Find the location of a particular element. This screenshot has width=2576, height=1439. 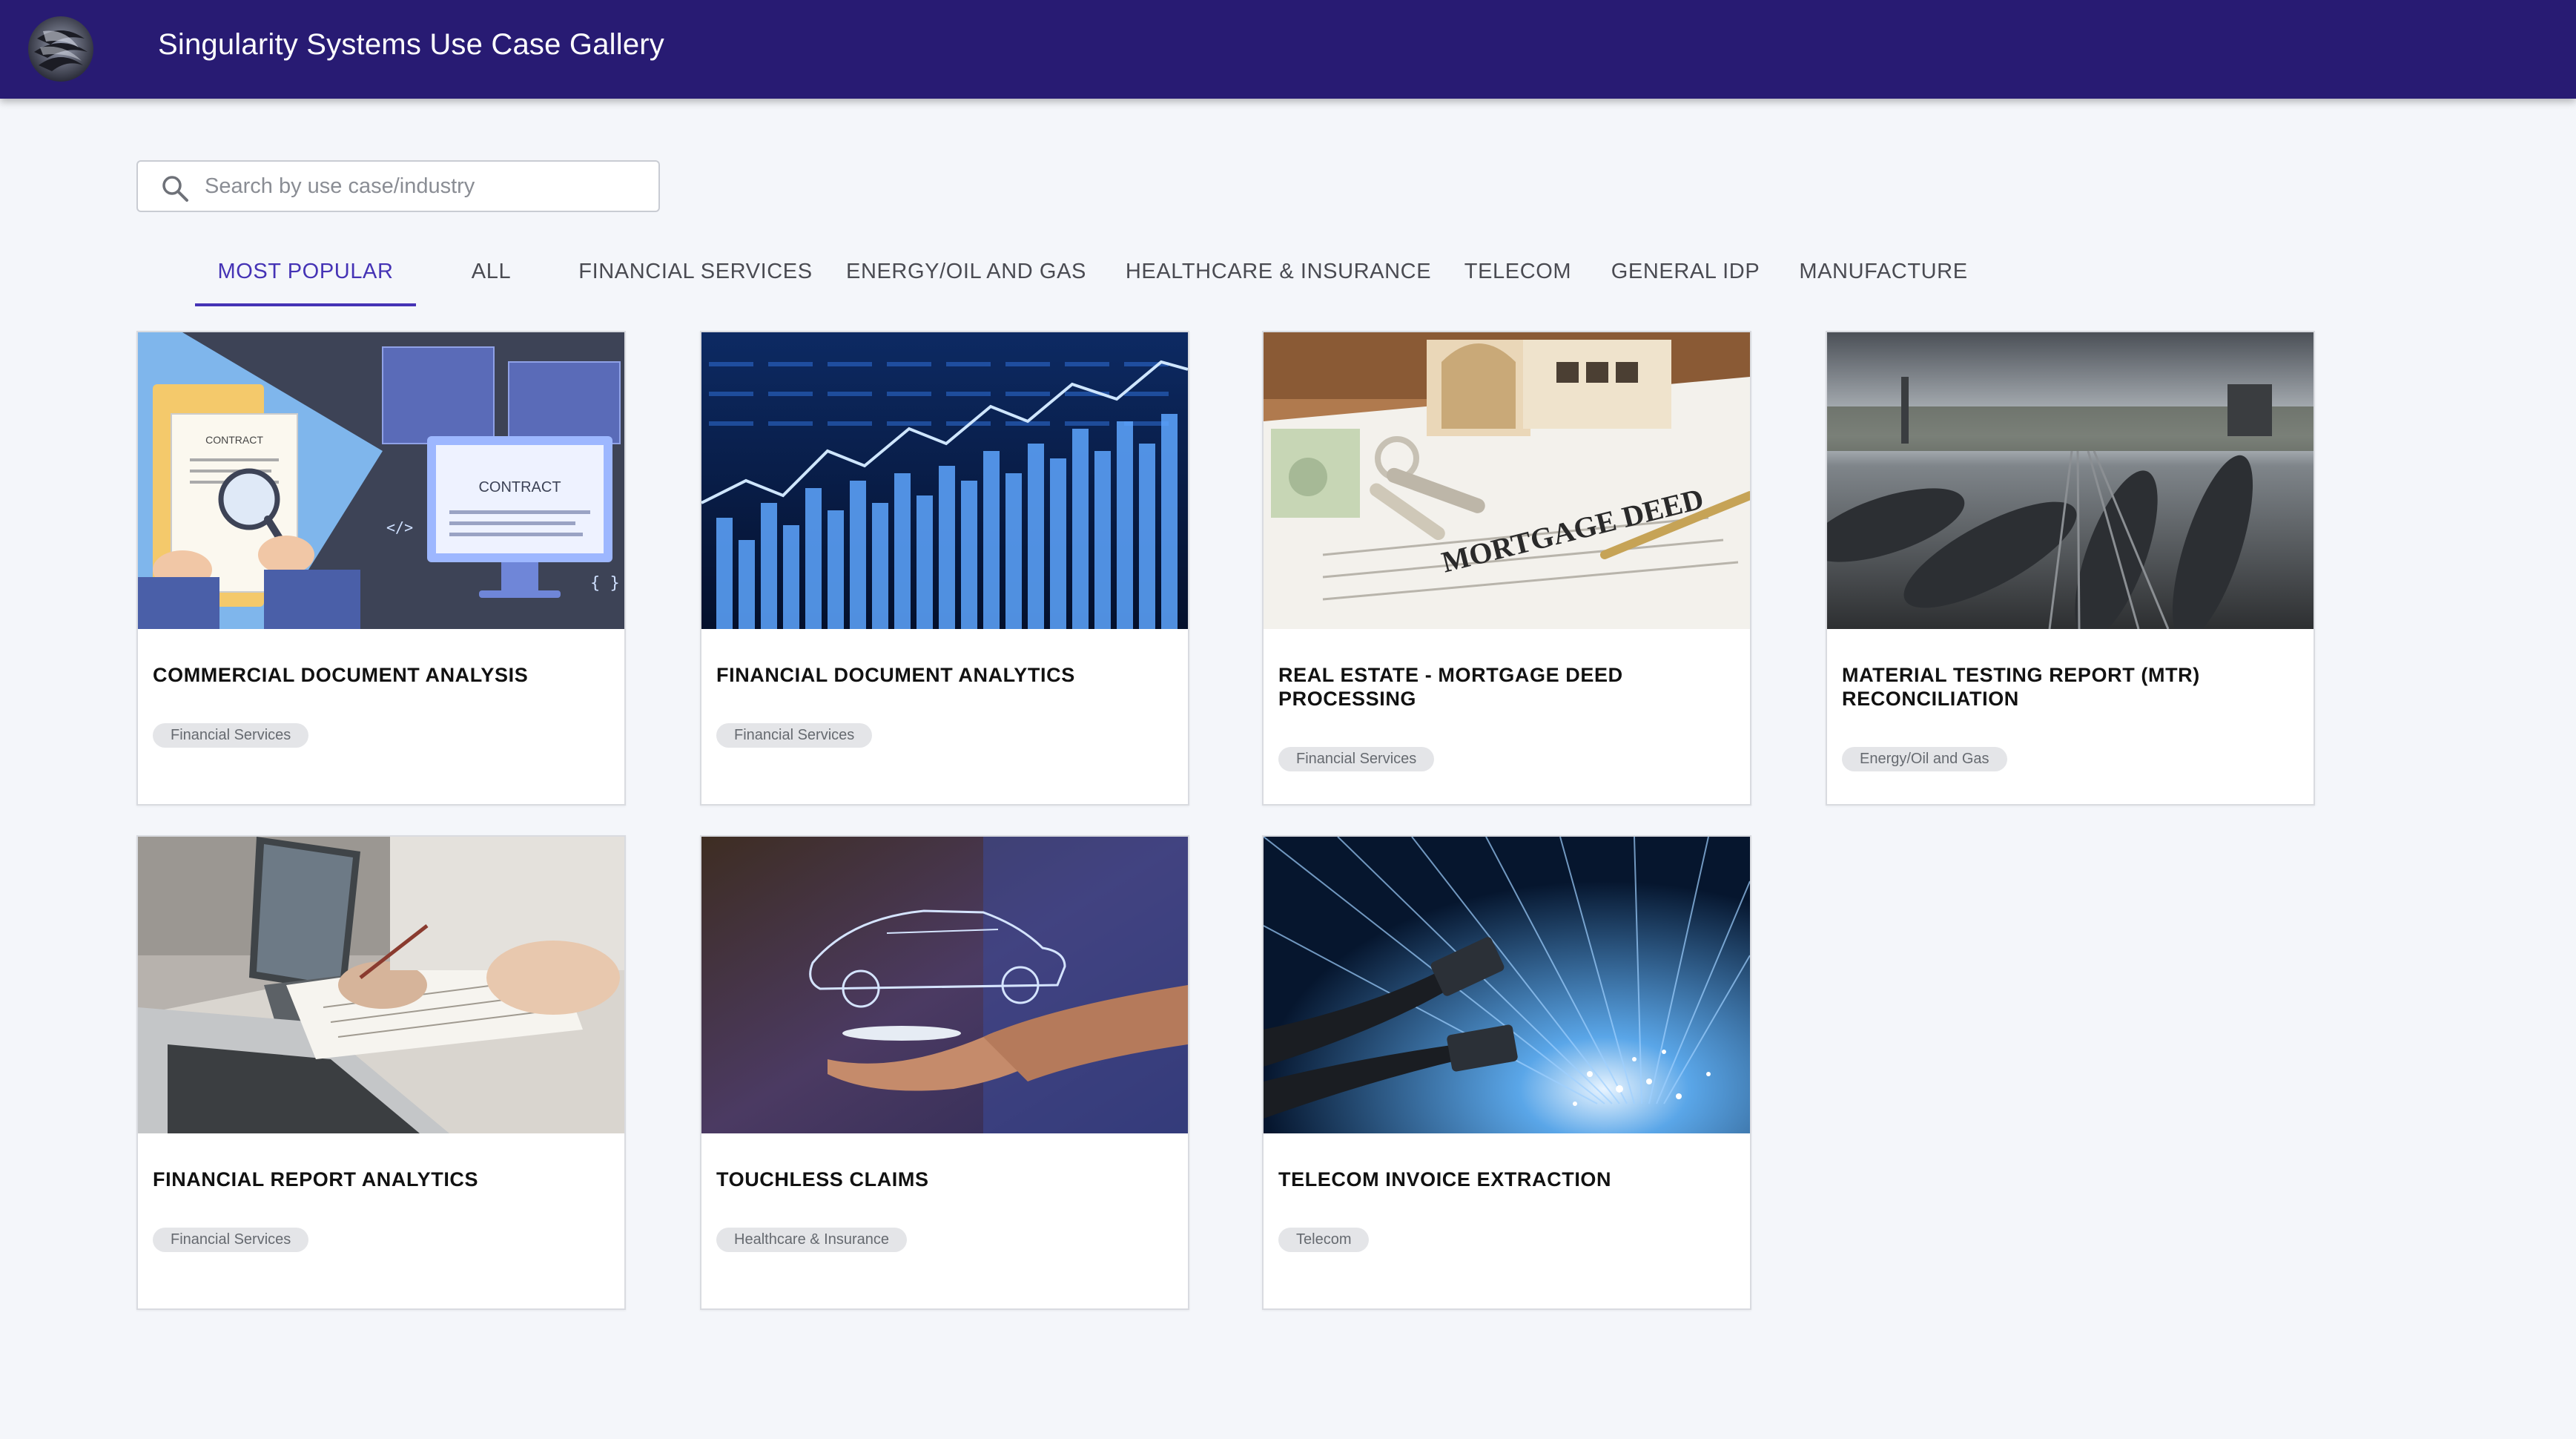

search-input is located at coordinates (423, 186).